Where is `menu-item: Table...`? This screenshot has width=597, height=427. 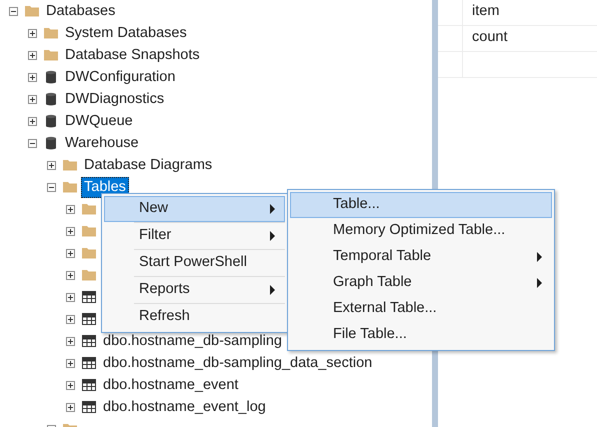 menu-item: Table... is located at coordinates (421, 205).